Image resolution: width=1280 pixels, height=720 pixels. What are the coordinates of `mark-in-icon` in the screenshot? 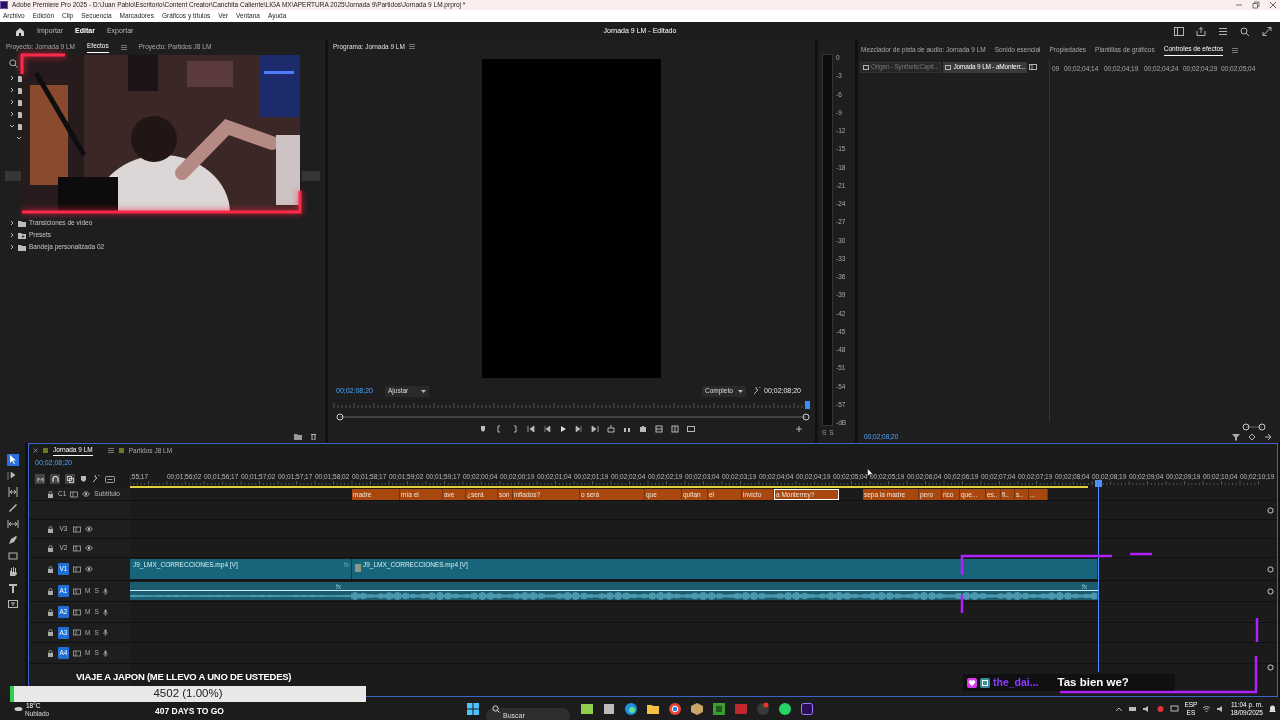 It's located at (499, 429).